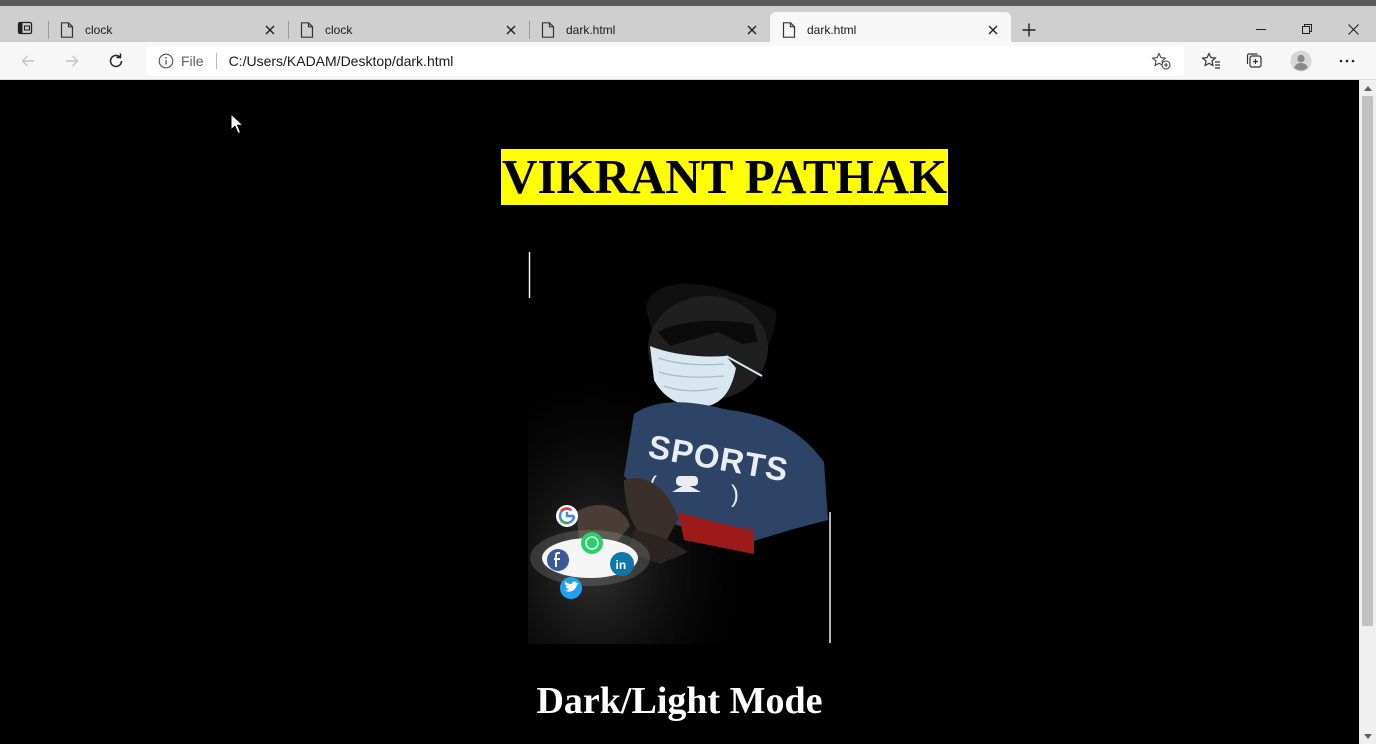 Image resolution: width=1376 pixels, height=744 pixels. I want to click on whatsapp-icon, so click(592, 543).